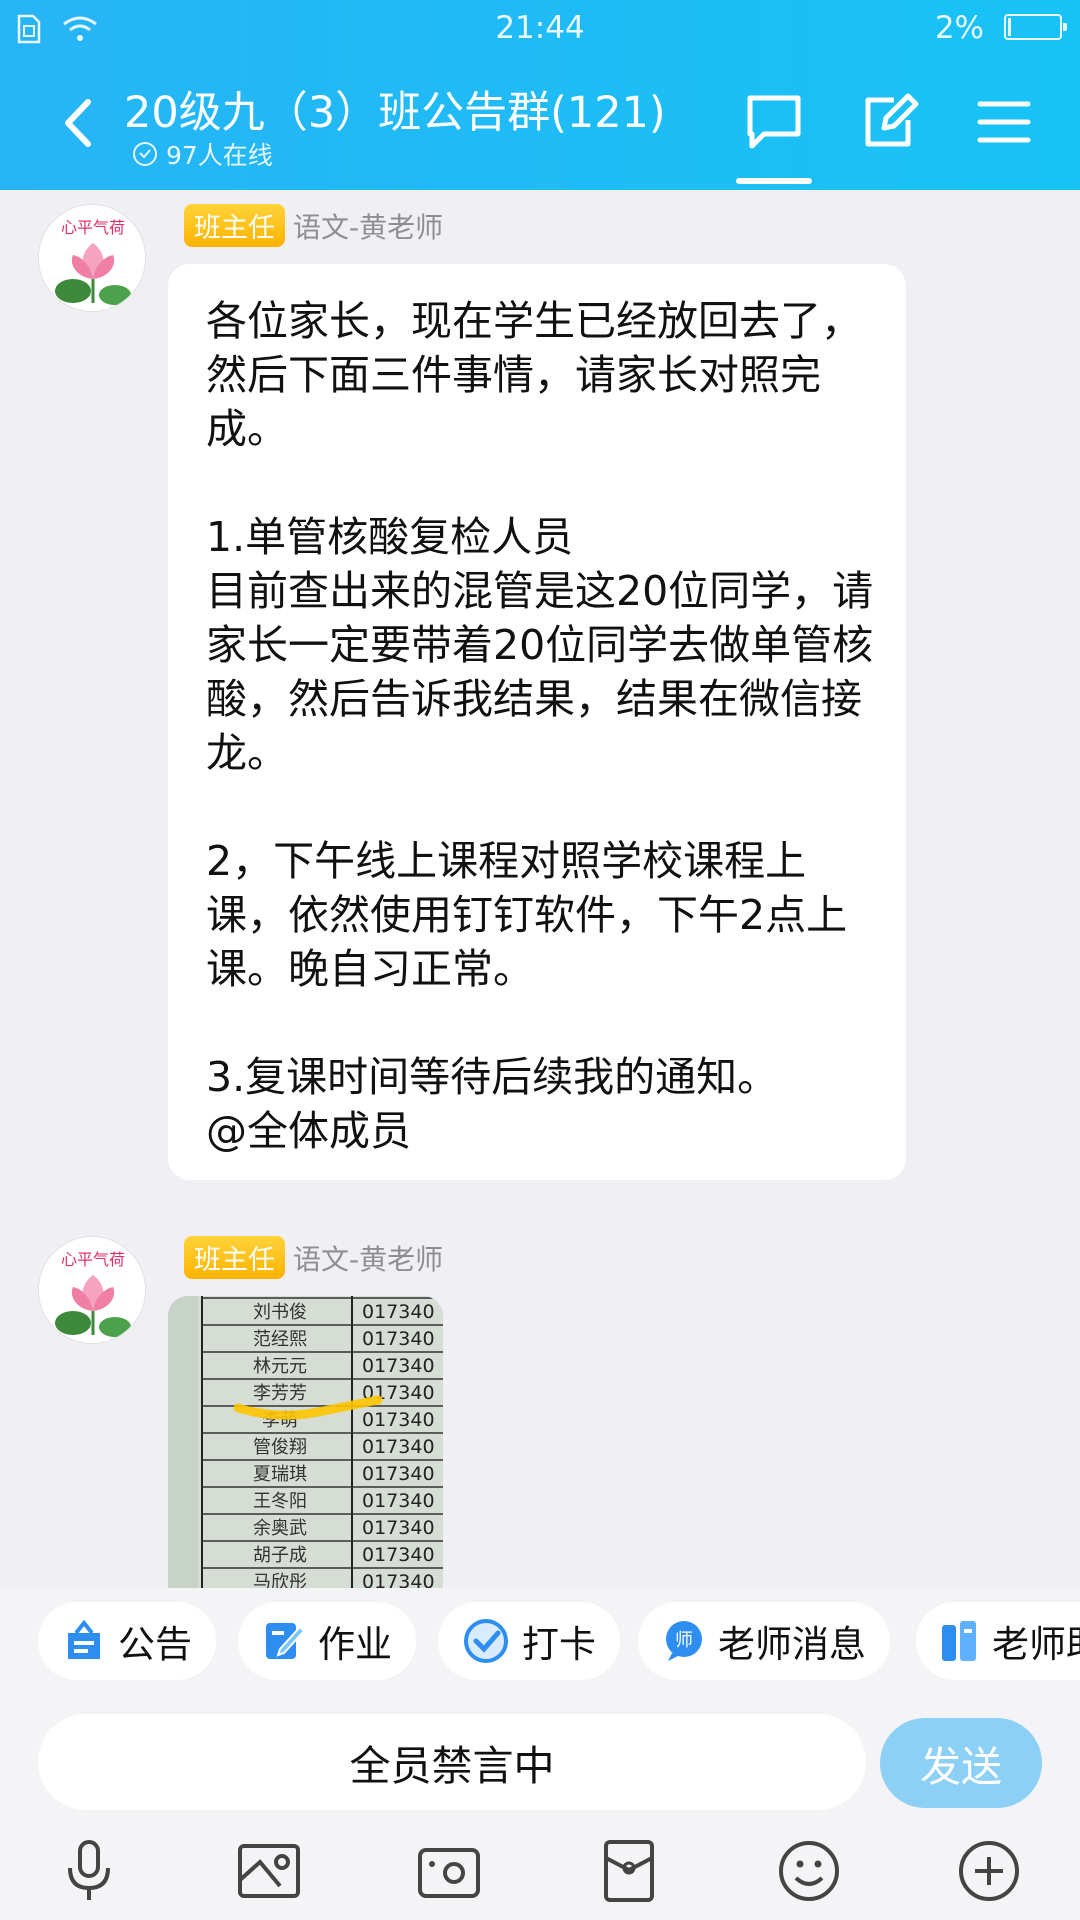 The height and width of the screenshot is (1920, 1080). I want to click on chevron-left-icon, so click(78, 123).